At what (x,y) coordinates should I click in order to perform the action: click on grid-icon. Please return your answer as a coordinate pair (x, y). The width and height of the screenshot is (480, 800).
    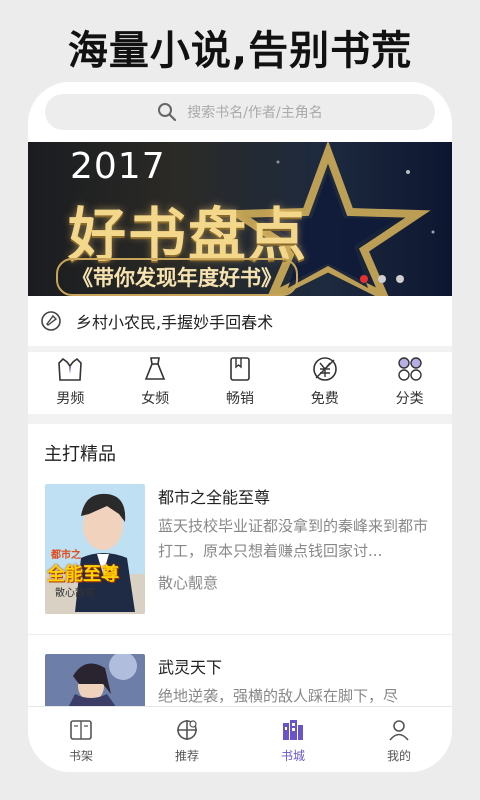
    Looking at the image, I should click on (409, 369).